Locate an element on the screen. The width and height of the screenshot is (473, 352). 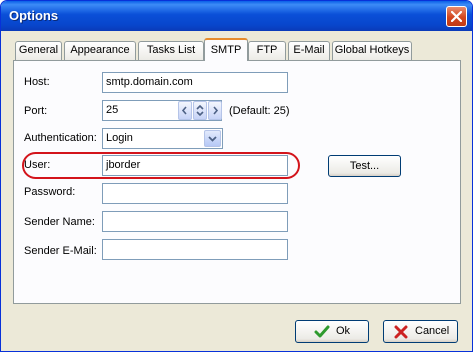
sender-name-label: Sender Name: is located at coordinates (59, 222).